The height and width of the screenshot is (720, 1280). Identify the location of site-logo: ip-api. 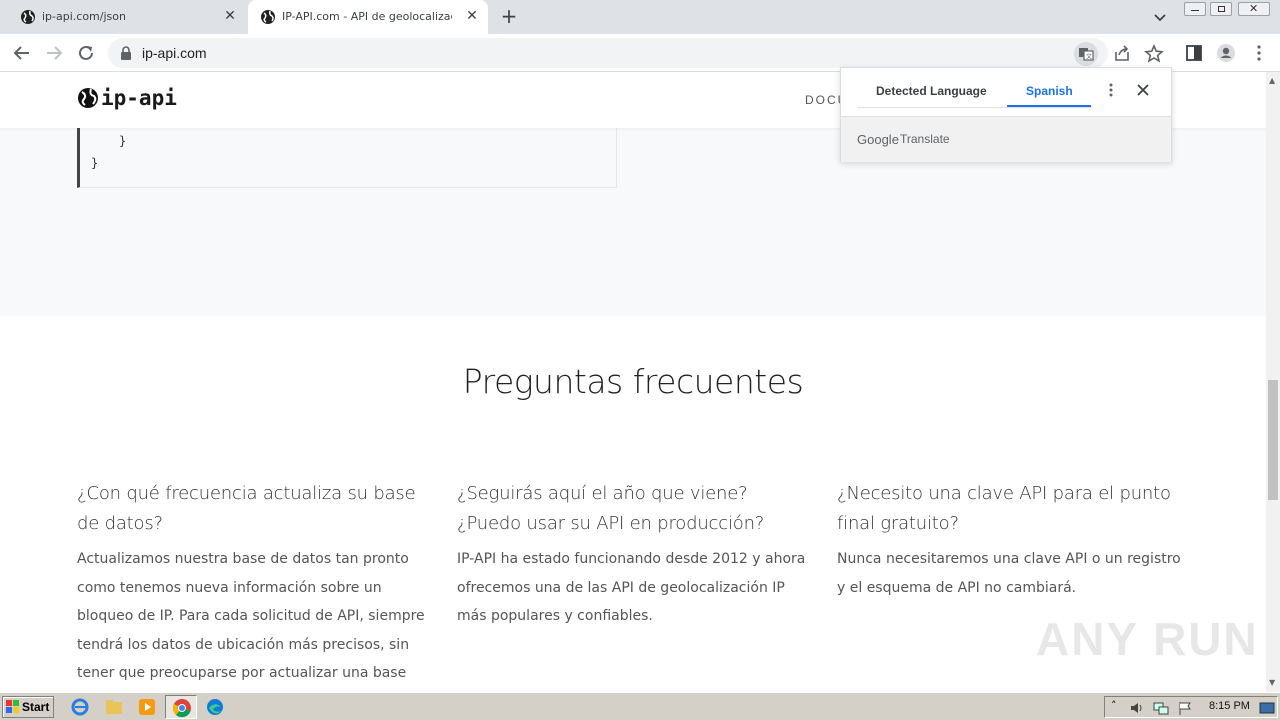
(127, 98).